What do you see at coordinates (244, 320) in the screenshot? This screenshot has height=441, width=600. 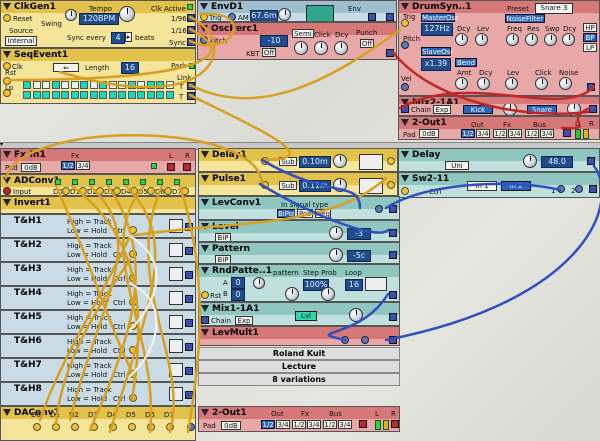 I see `mix1-exp-button: Exp` at bounding box center [244, 320].